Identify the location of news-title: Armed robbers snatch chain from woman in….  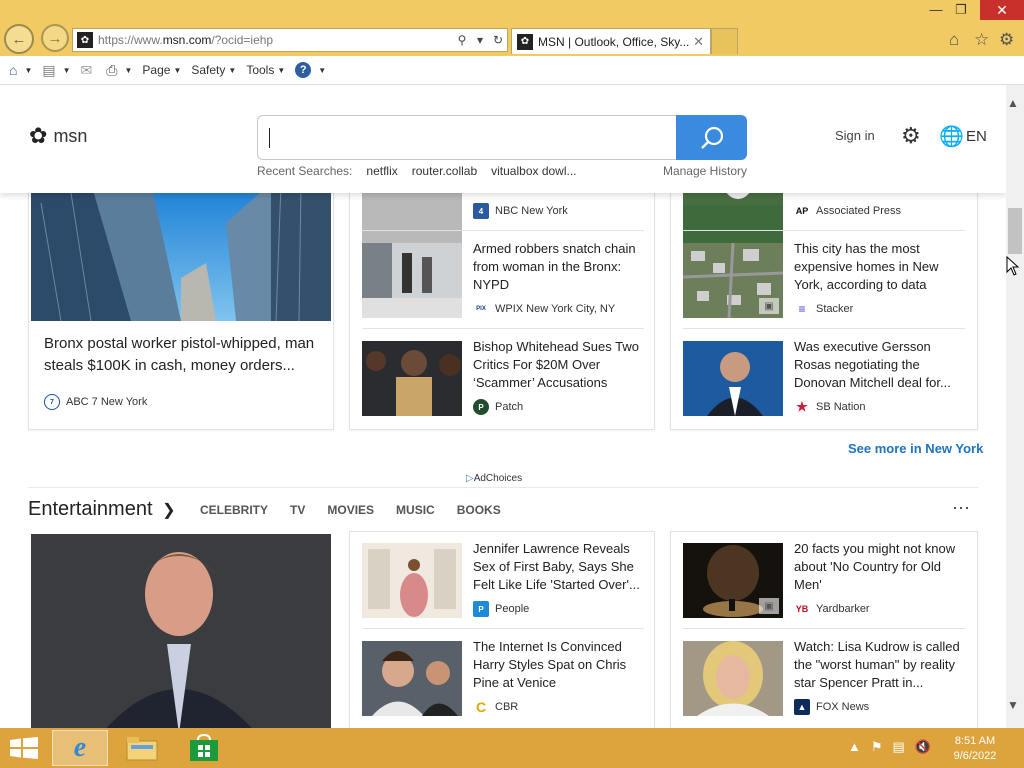
(558, 267).